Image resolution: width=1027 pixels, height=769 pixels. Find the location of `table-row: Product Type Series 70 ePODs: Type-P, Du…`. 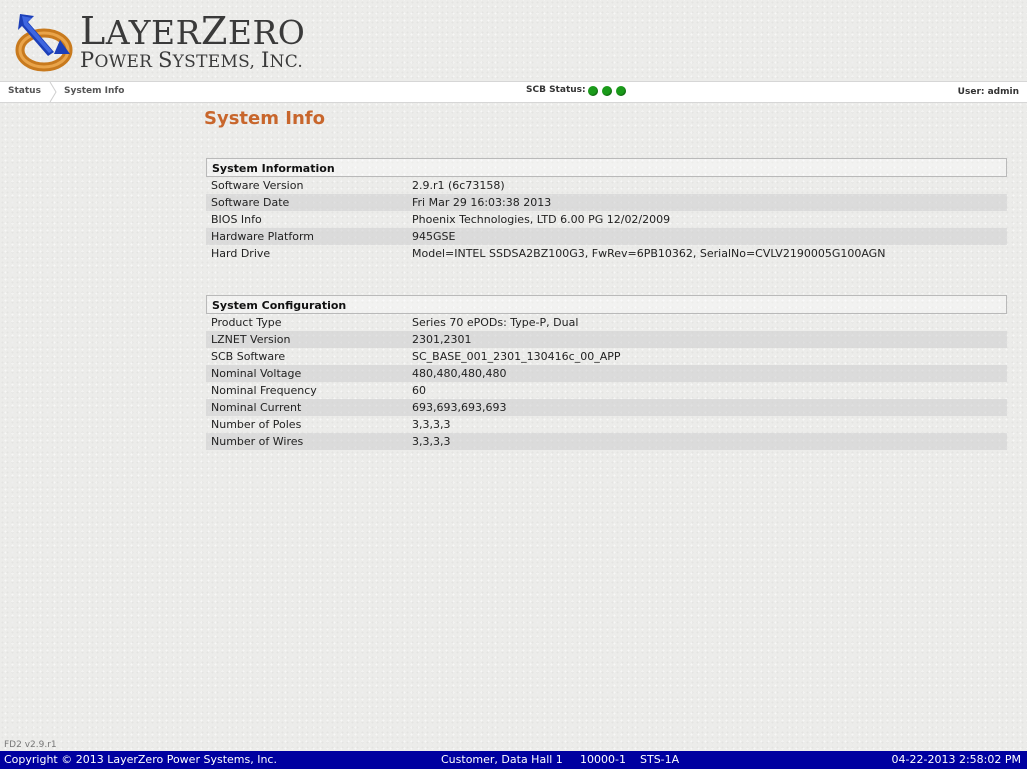

table-row: Product Type Series 70 ePODs: Type-P, Du… is located at coordinates (606, 322).